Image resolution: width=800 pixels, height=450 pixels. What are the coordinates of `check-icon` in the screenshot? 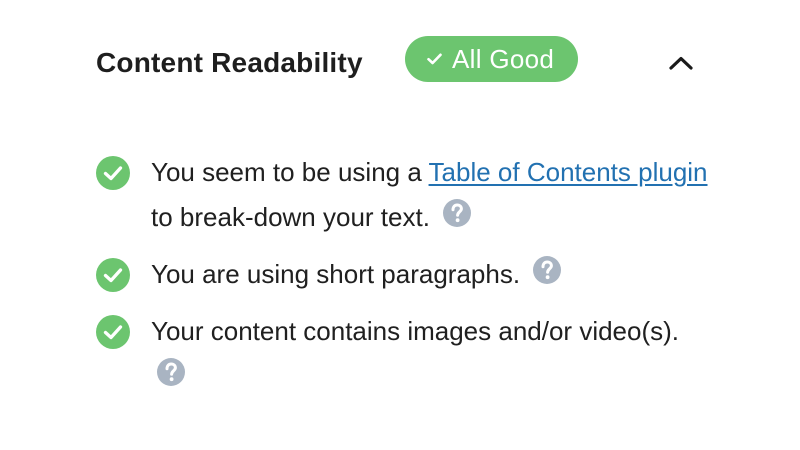 It's located at (434, 59).